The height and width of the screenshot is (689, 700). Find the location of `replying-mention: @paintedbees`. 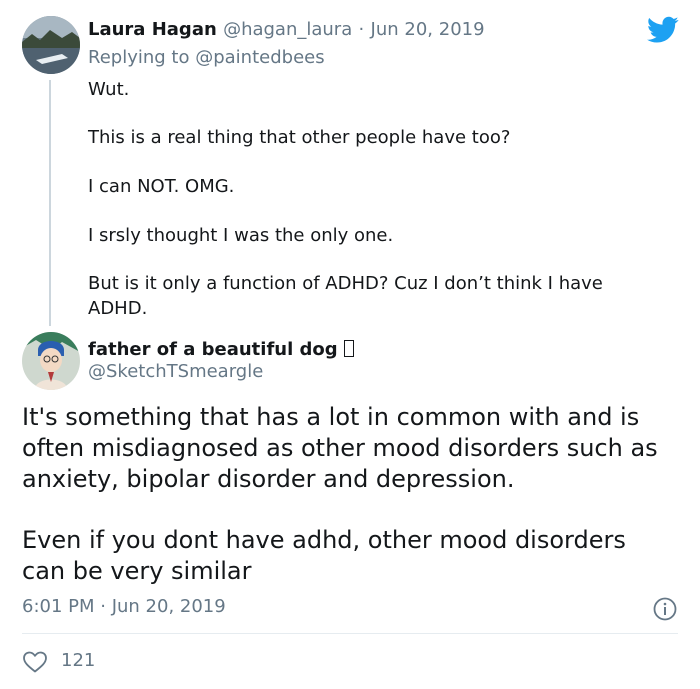

replying-mention: @paintedbees is located at coordinates (259, 57).